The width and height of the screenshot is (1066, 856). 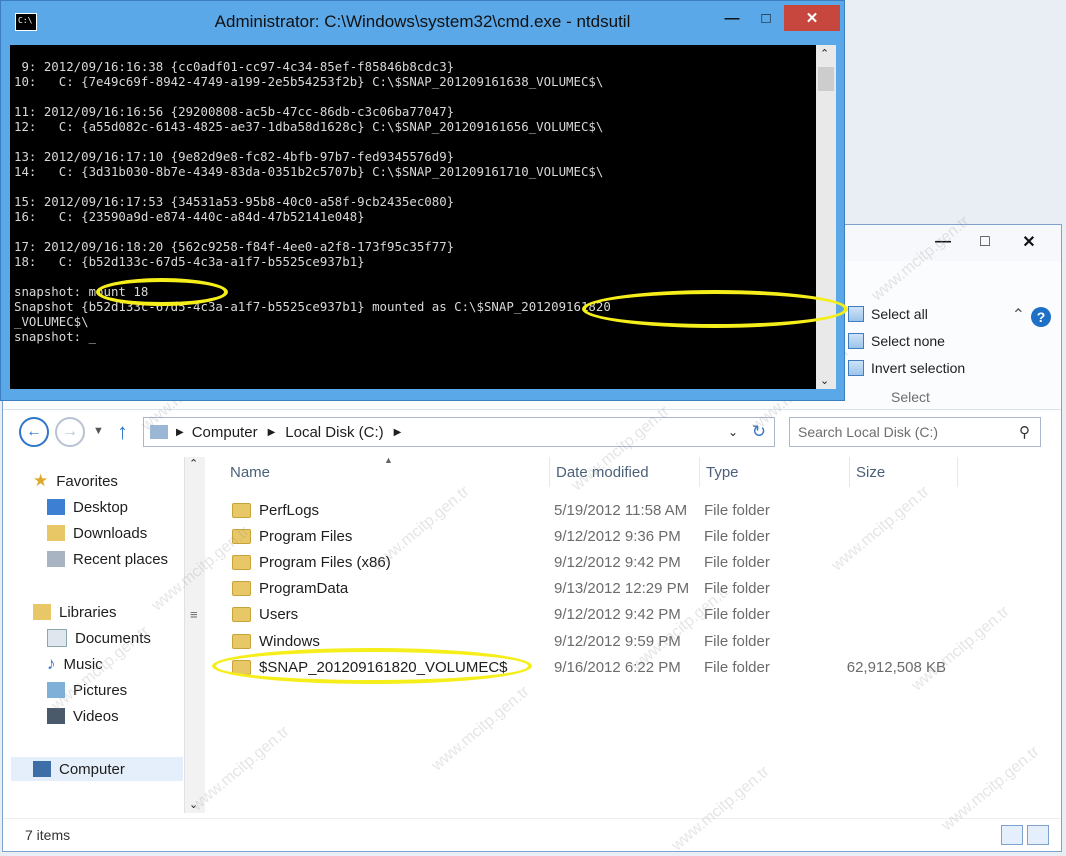 I want to click on close-button: ✕, so click(x=1029, y=242).